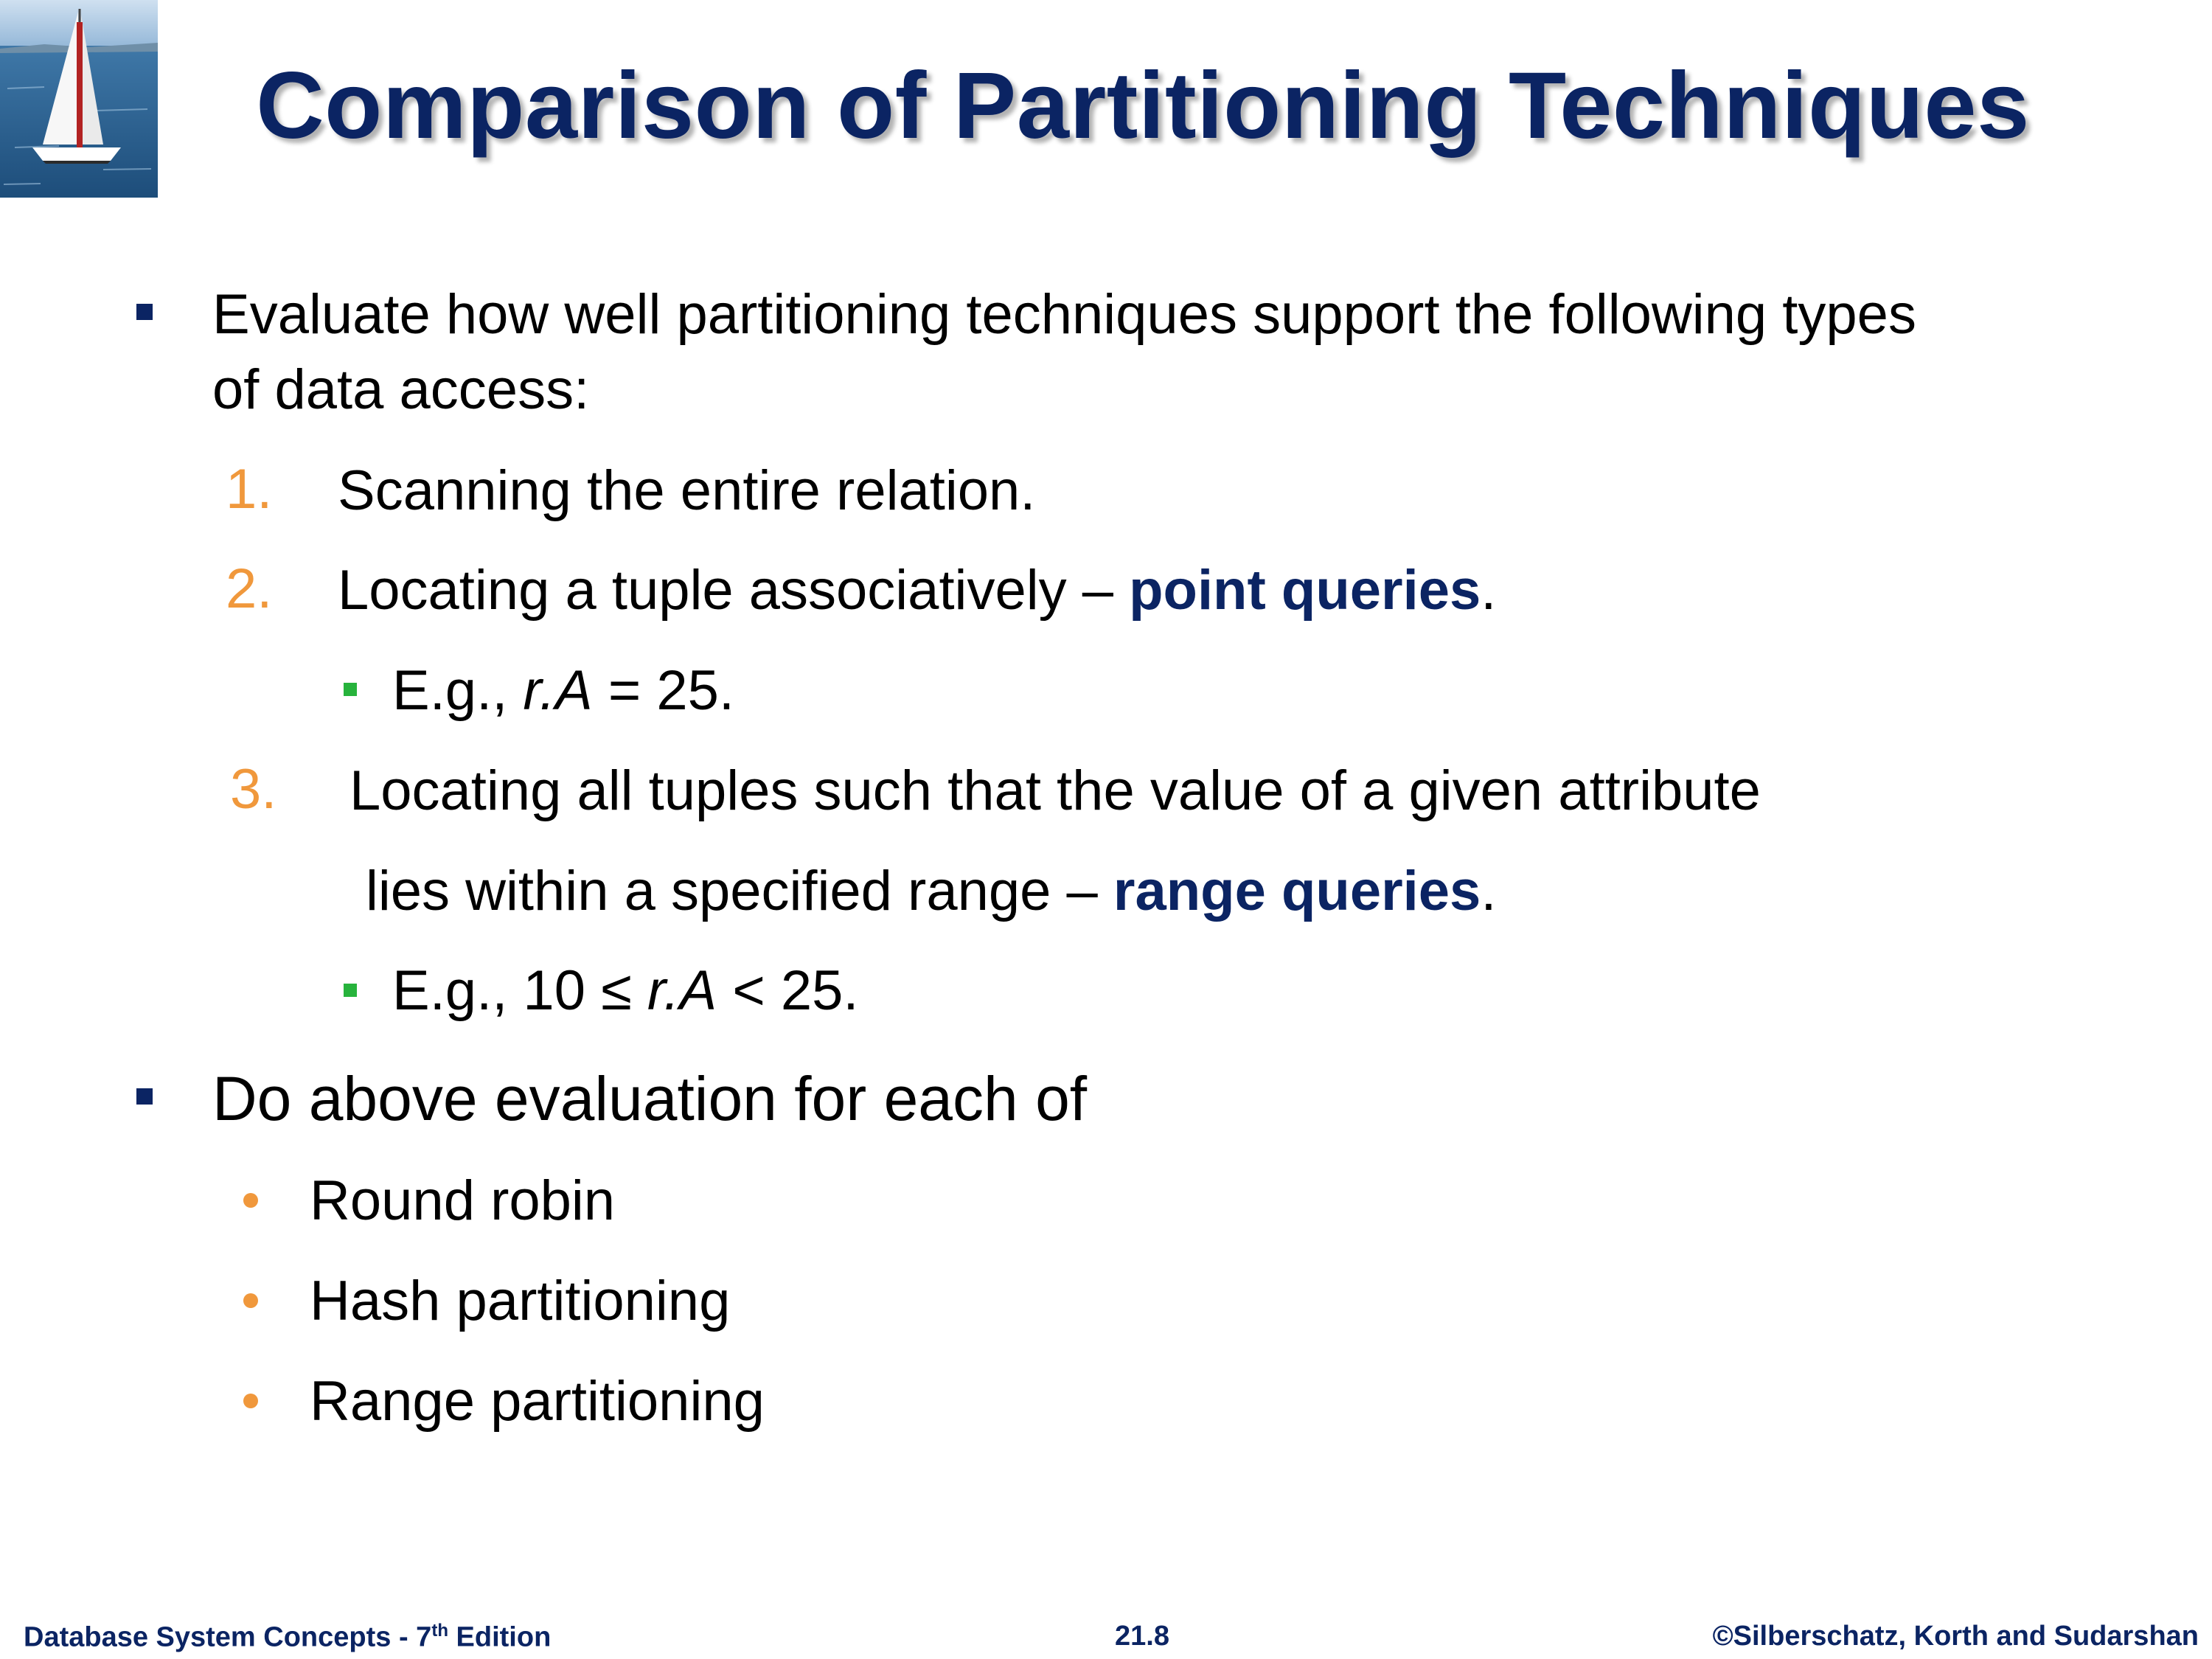 This screenshot has width=2212, height=1659. What do you see at coordinates (1142, 1636) in the screenshot?
I see `footer-page-number: 21.8` at bounding box center [1142, 1636].